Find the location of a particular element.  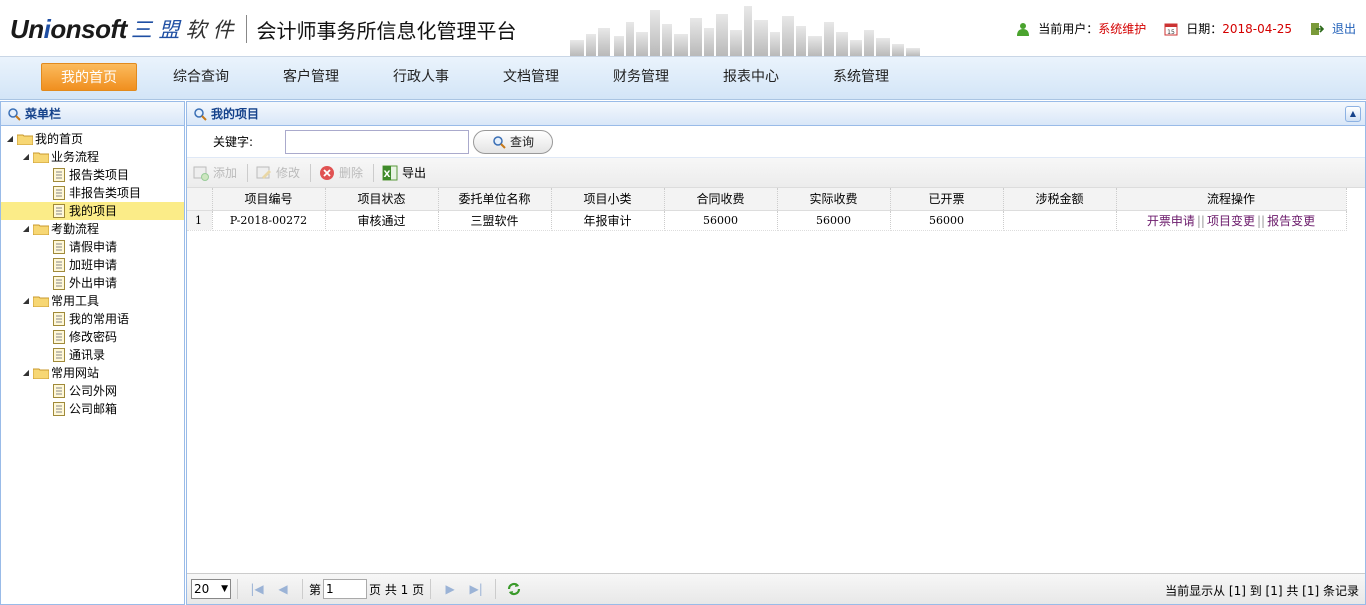

keyword-label: 关键字: is located at coordinates (233, 142).